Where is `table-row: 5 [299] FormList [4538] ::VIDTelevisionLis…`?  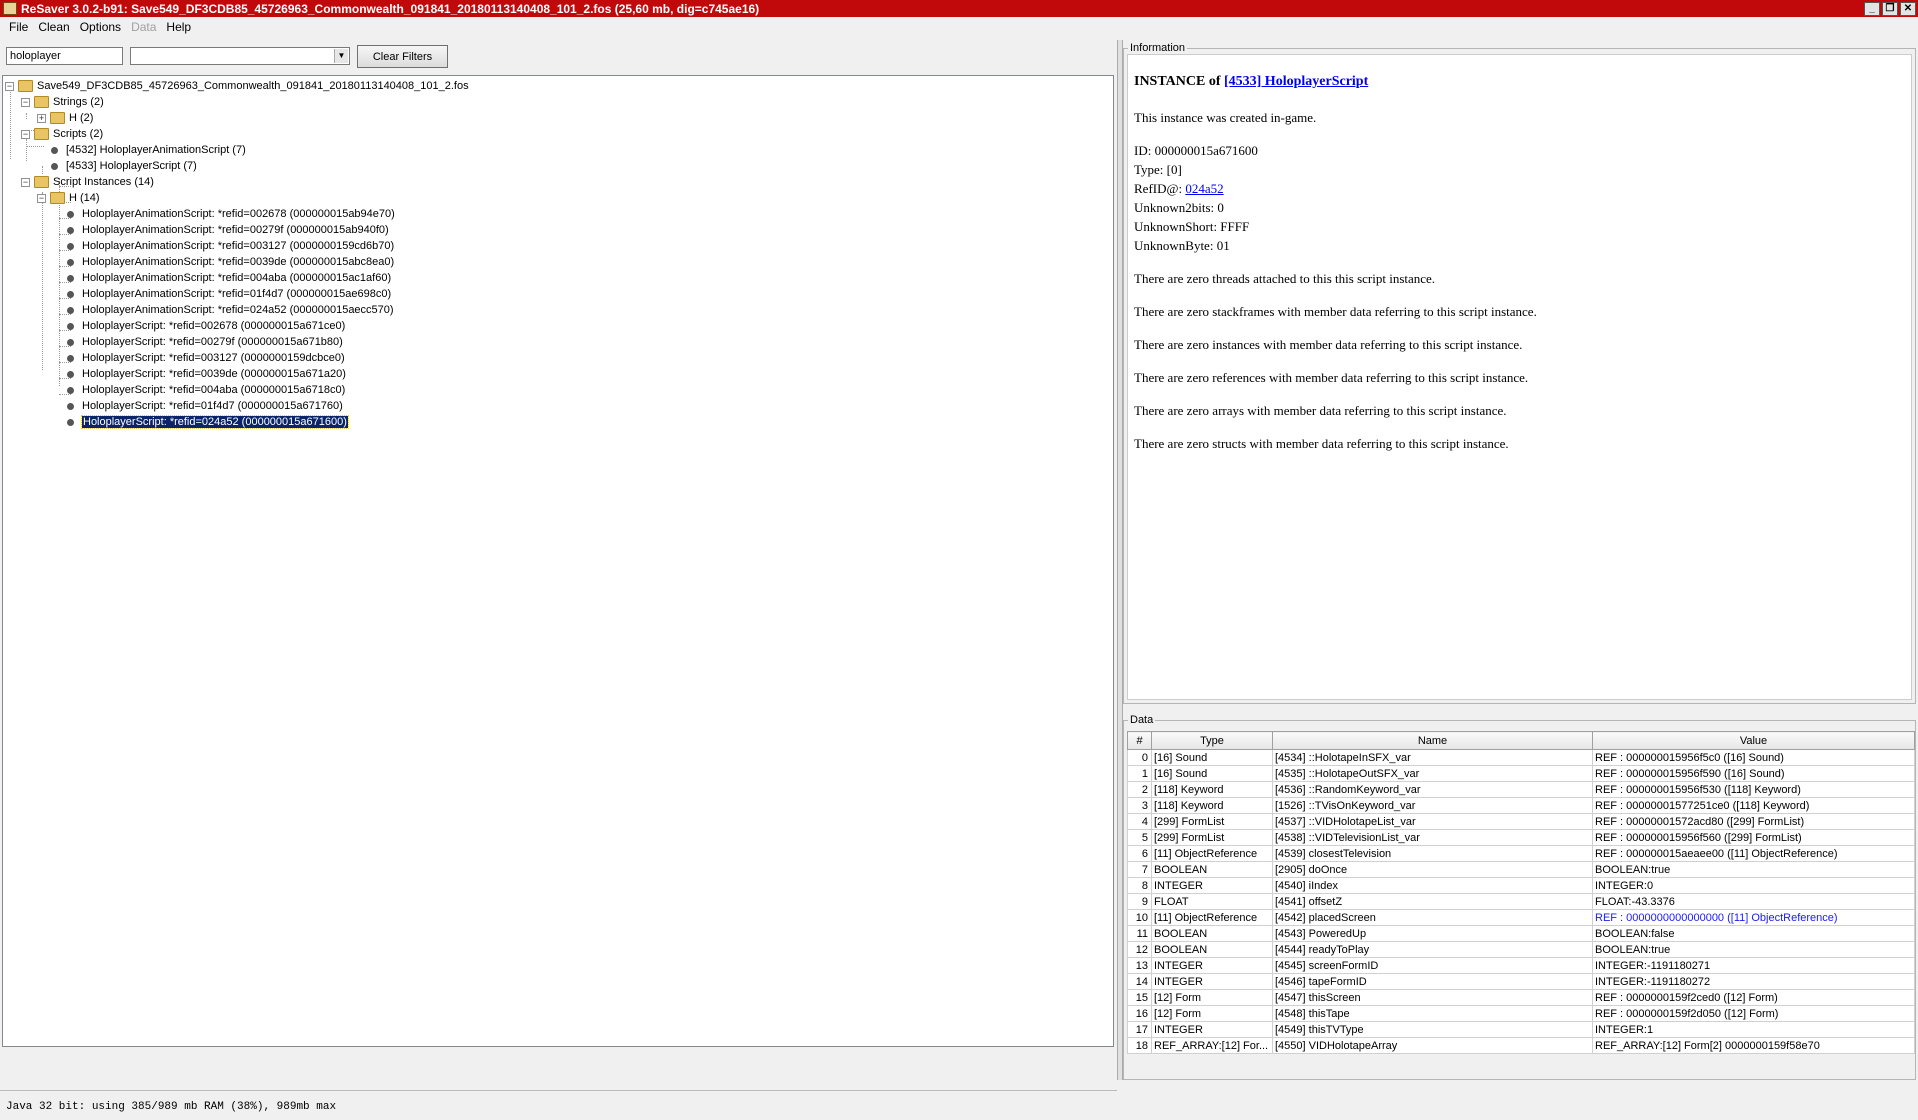
table-row: 5 [299] FormList [4538] ::VIDTelevisionLis… is located at coordinates (1521, 837).